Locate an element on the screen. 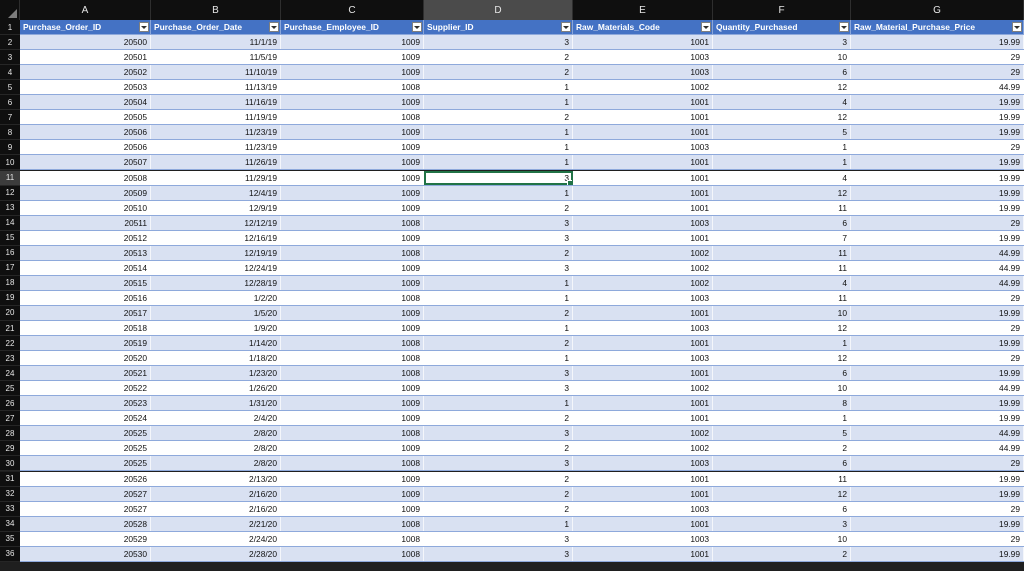 This screenshot has width=1024, height=571. table-cell: 20517 is located at coordinates (85, 312).